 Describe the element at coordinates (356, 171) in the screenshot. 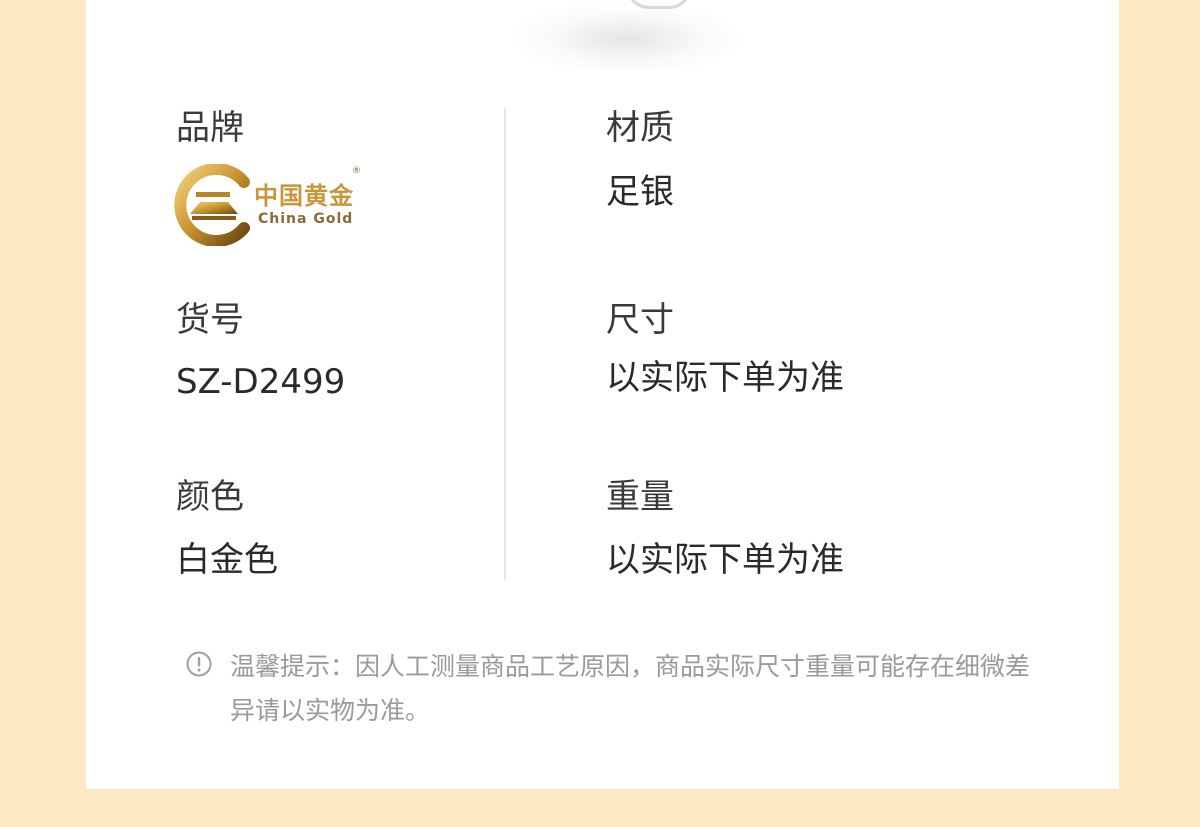

I see `logo-registered-mark: ®` at that location.